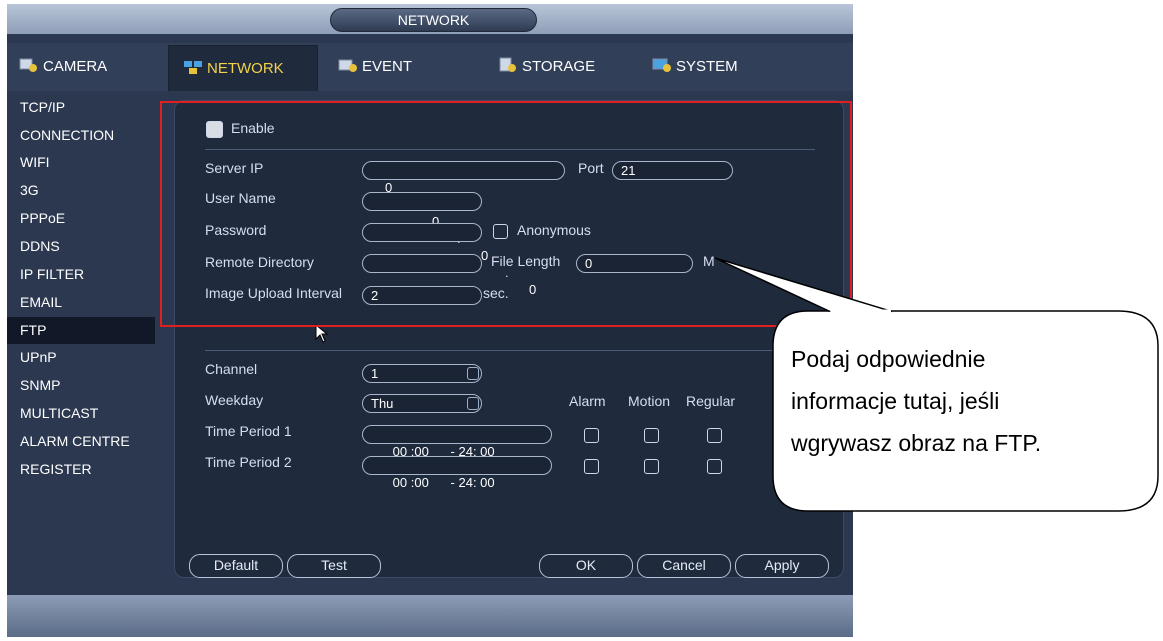 This screenshot has width=1163, height=641. What do you see at coordinates (895, 401) in the screenshot?
I see `callout-line: informacje tutaj, jeśli` at bounding box center [895, 401].